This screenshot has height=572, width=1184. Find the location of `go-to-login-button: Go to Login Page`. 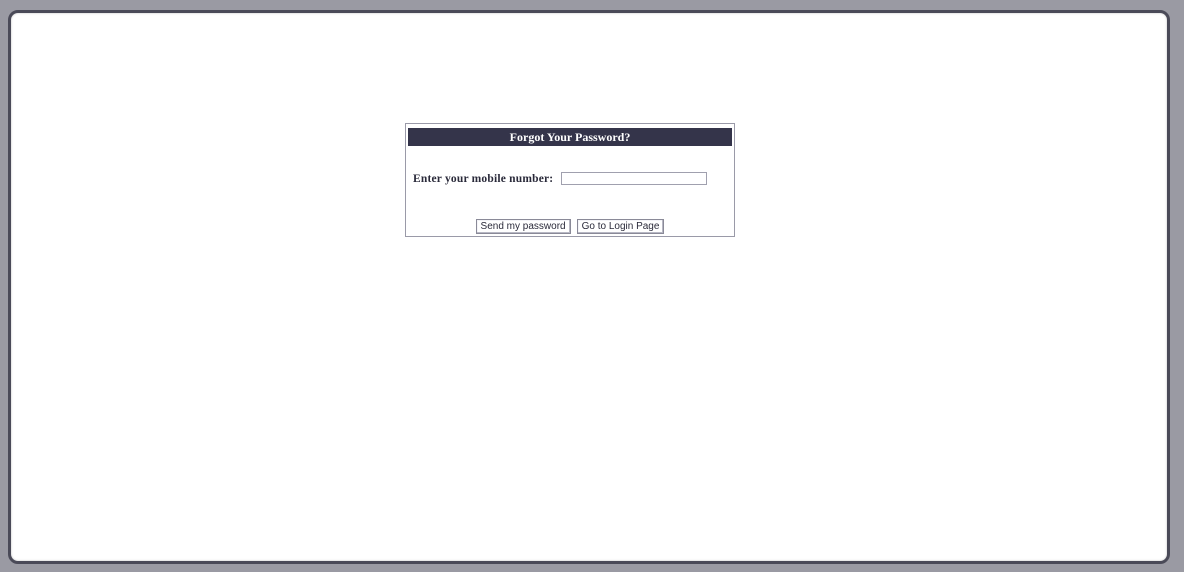

go-to-login-button: Go to Login Page is located at coordinates (620, 226).